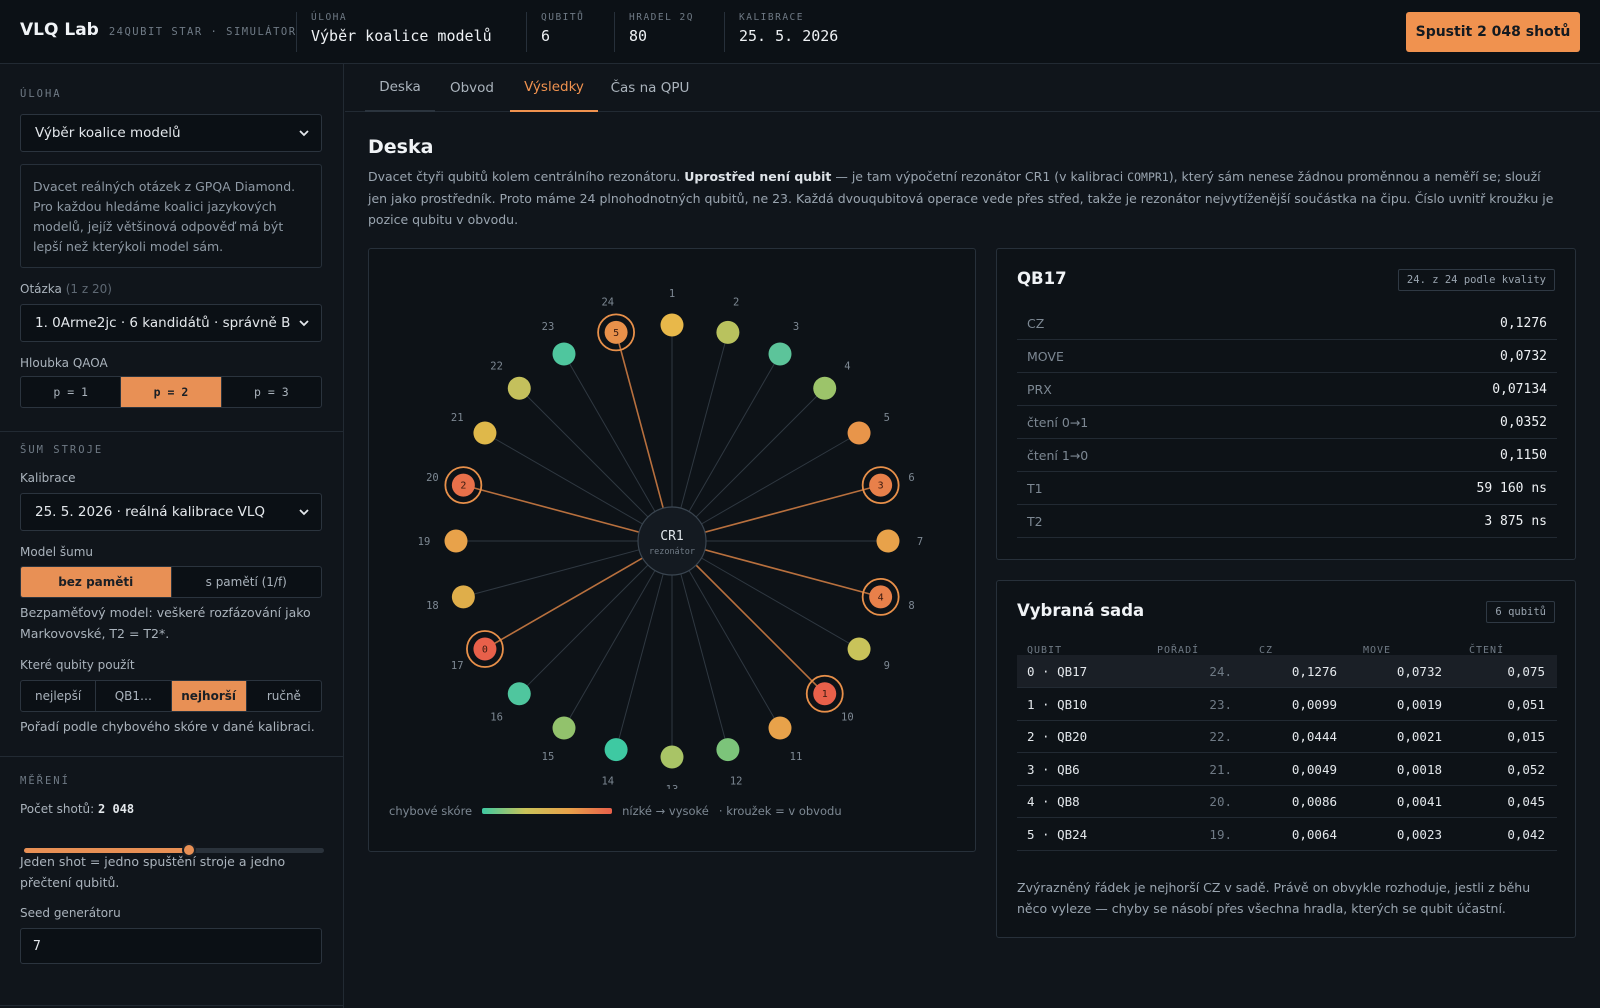 Image resolution: width=1600 pixels, height=1008 pixels. What do you see at coordinates (116, 809) in the screenshot?
I see `shots-value: 2 048` at bounding box center [116, 809].